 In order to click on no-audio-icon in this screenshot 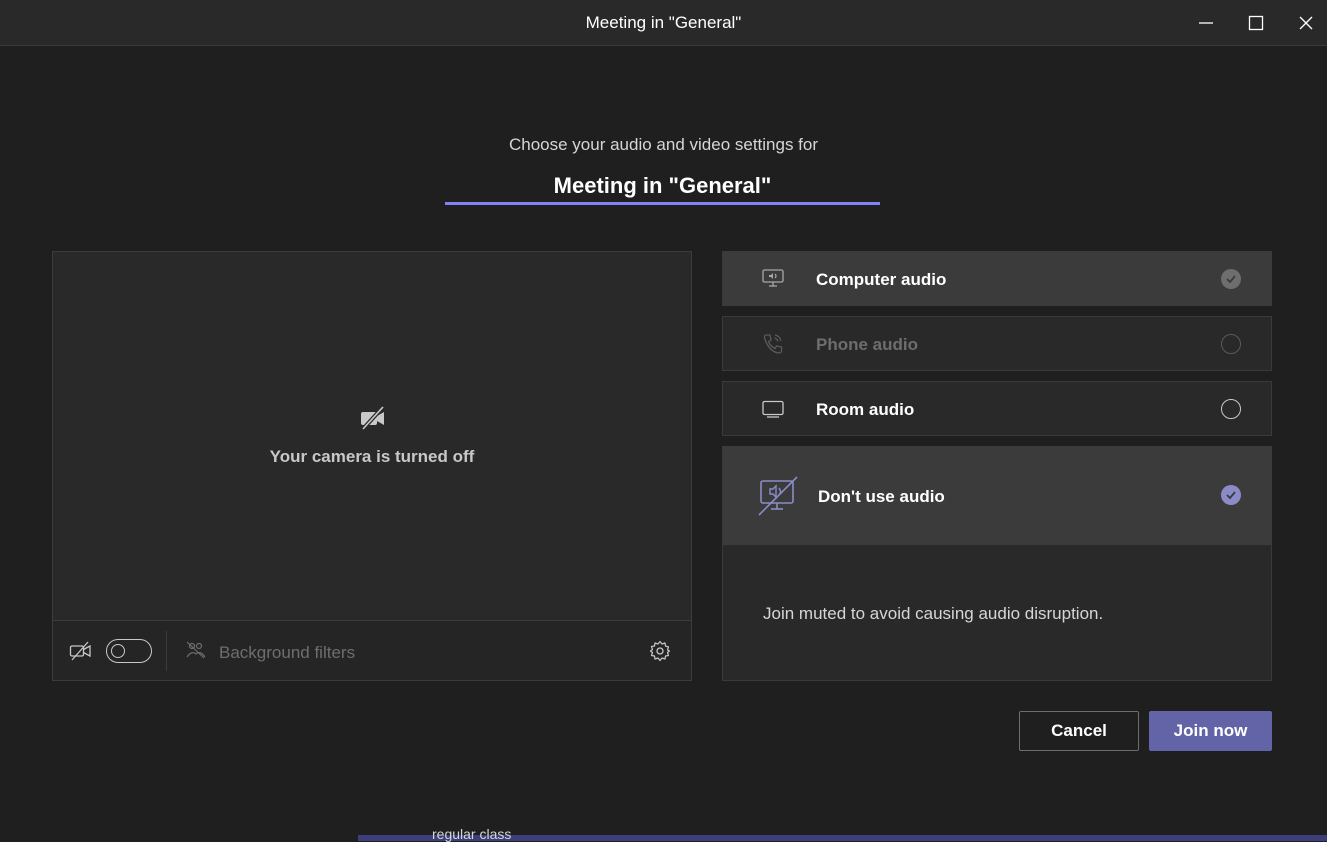, I will do `click(778, 496)`.